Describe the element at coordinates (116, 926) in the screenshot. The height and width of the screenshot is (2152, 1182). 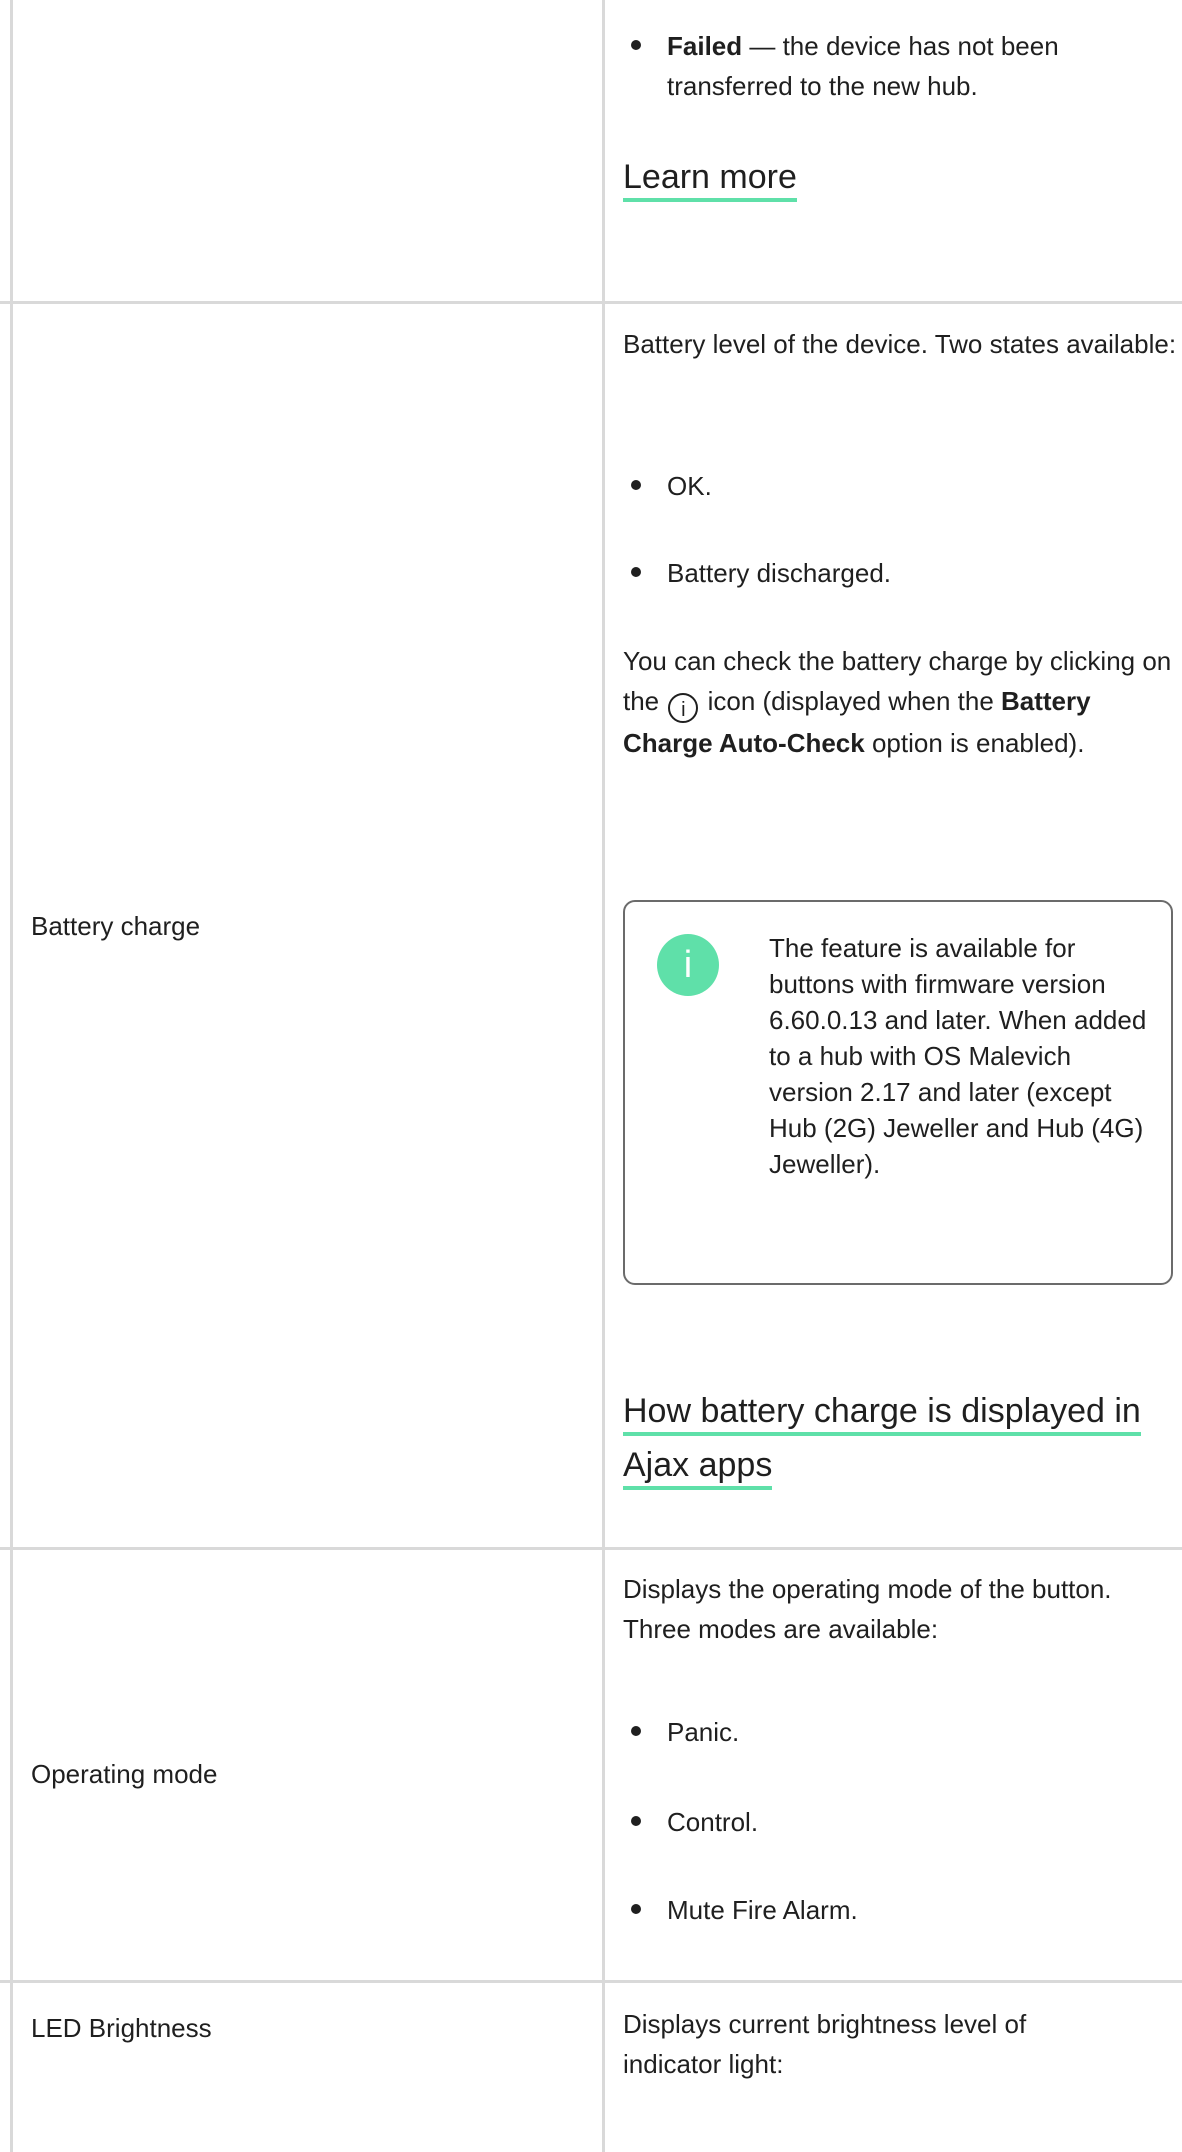
I see `battery-charge-label: Battery charge` at that location.